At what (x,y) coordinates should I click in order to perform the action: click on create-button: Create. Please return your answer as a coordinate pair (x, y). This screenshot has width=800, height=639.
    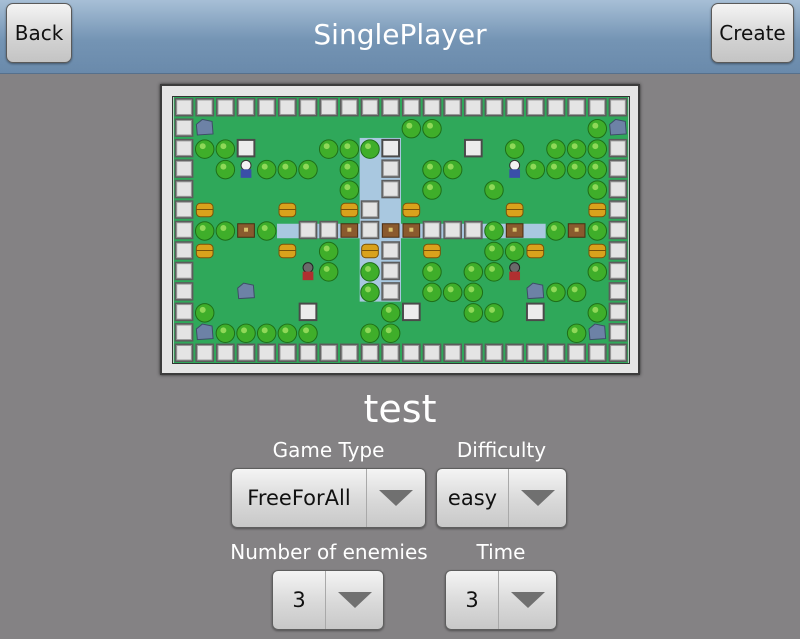
    Looking at the image, I should click on (752, 33).